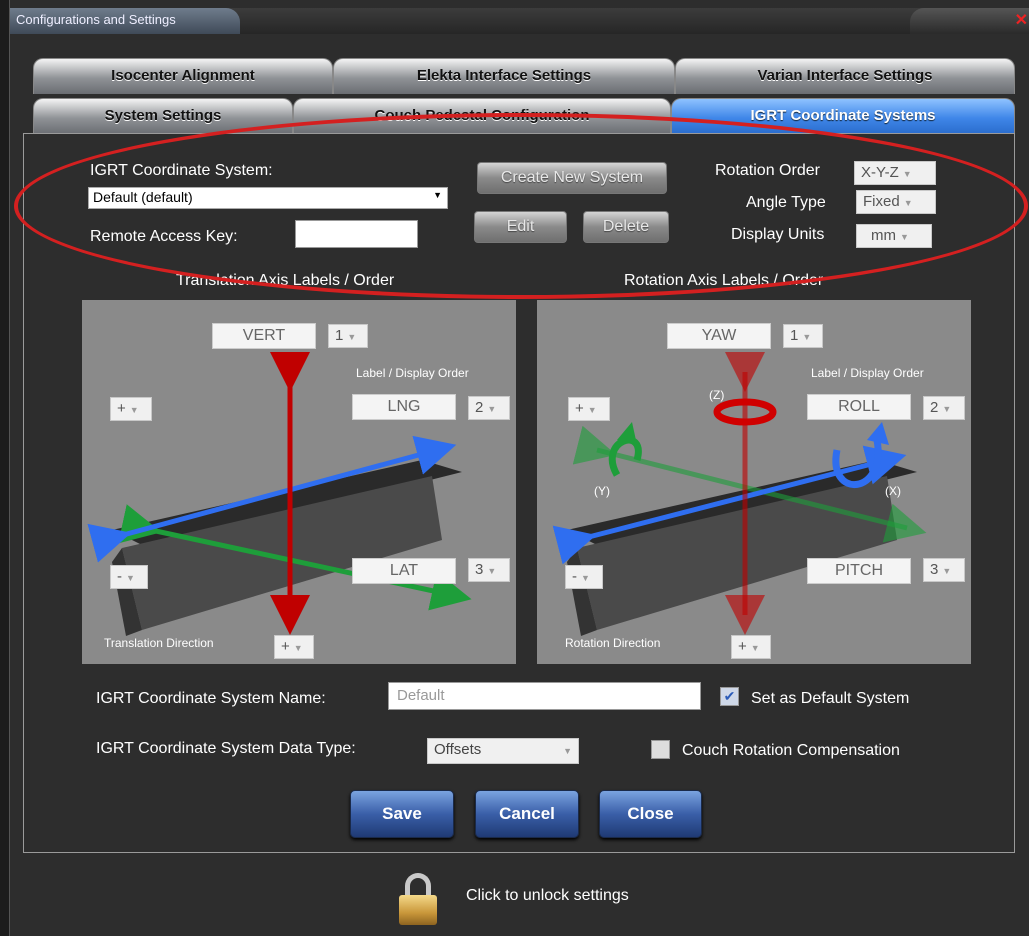 Image resolution: width=1029 pixels, height=936 pixels. I want to click on angle-type-label: Angle Type, so click(786, 202).